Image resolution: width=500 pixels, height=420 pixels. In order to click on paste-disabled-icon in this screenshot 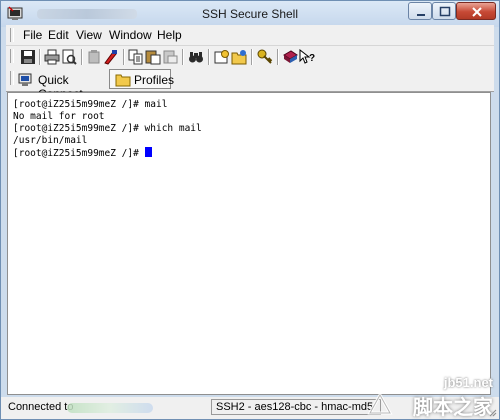, I will do `click(94, 57)`.